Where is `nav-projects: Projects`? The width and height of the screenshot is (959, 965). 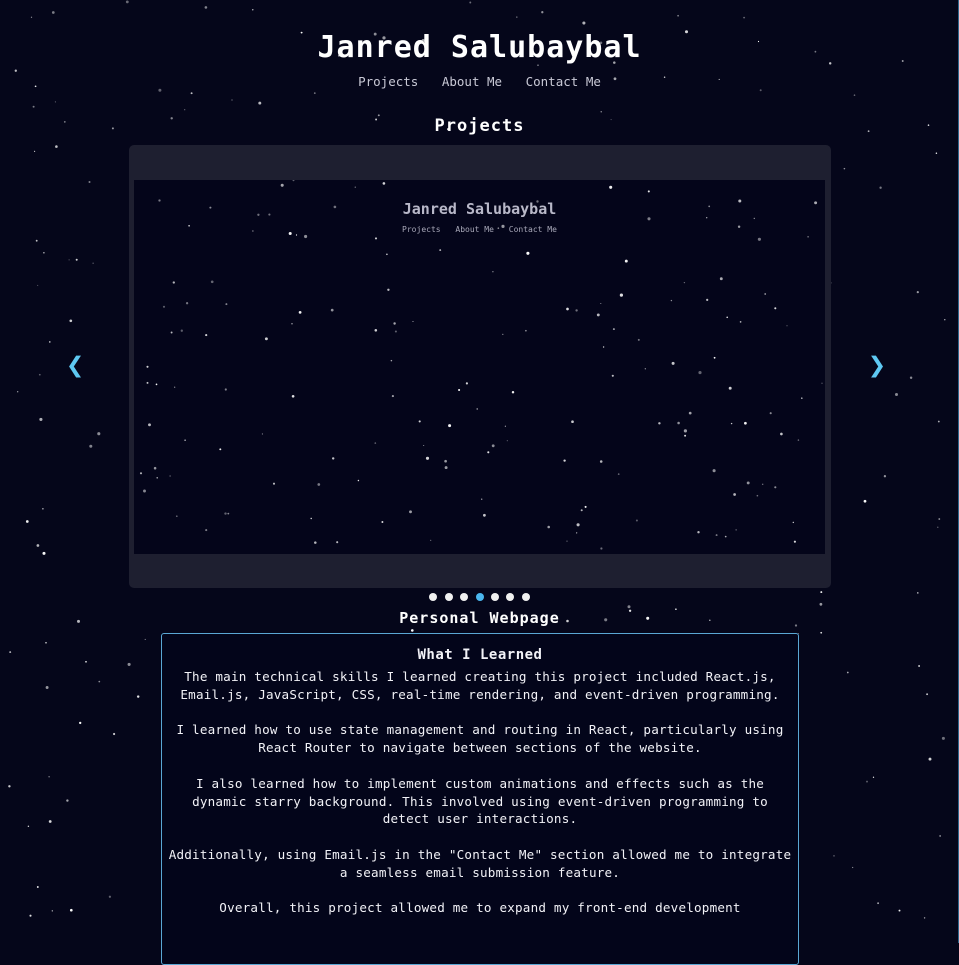
nav-projects: Projects is located at coordinates (388, 81).